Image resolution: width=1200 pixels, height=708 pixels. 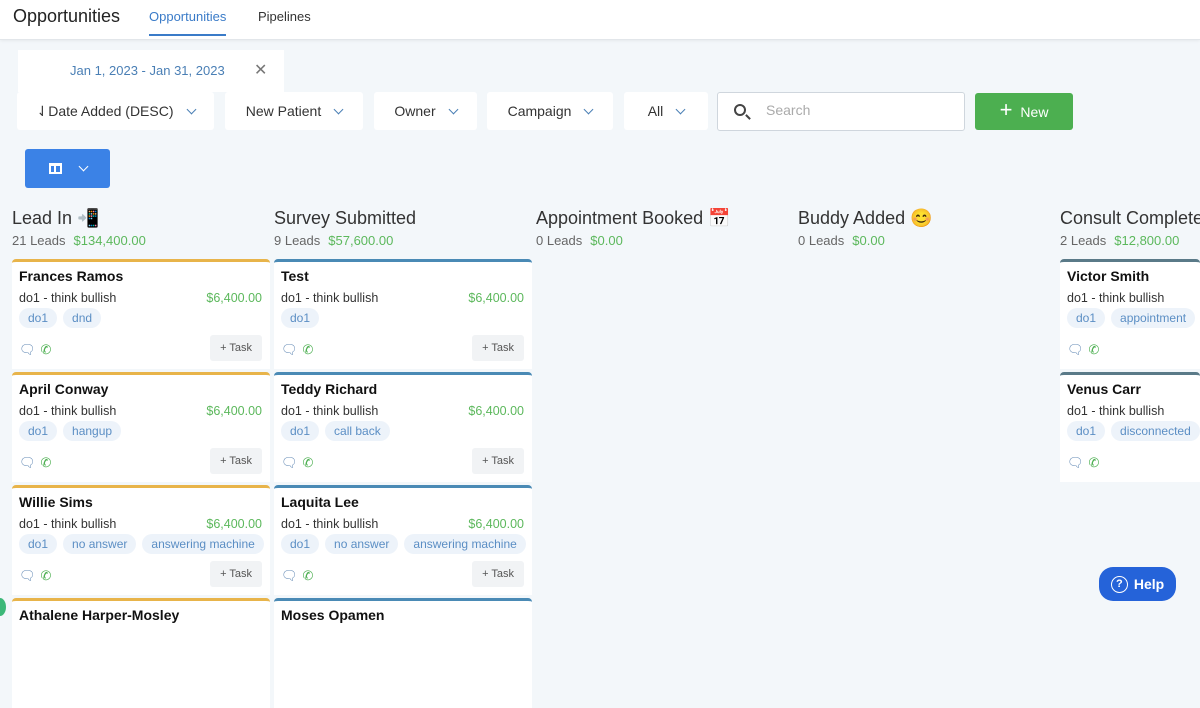 What do you see at coordinates (284, 21) in the screenshot?
I see `tab-pipelines: Pipelines` at bounding box center [284, 21].